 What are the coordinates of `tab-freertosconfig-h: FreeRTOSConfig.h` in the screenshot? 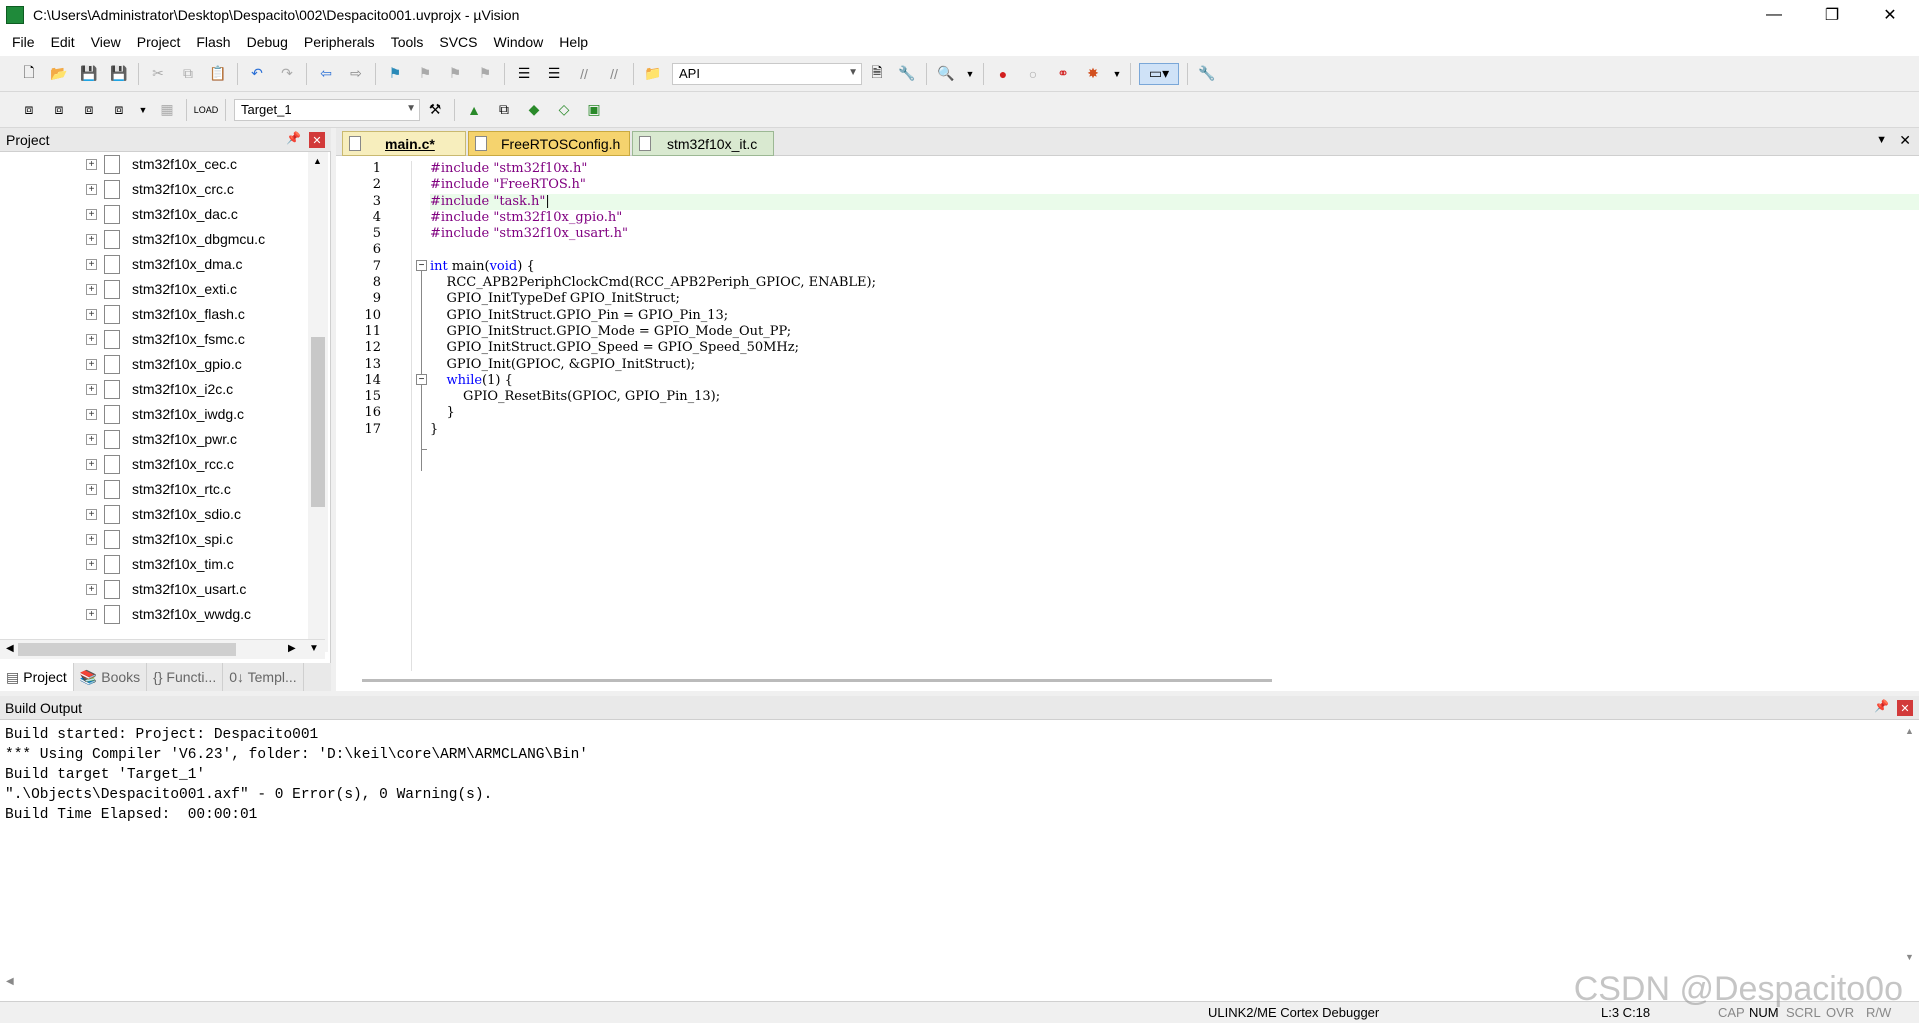 It's located at (549, 143).